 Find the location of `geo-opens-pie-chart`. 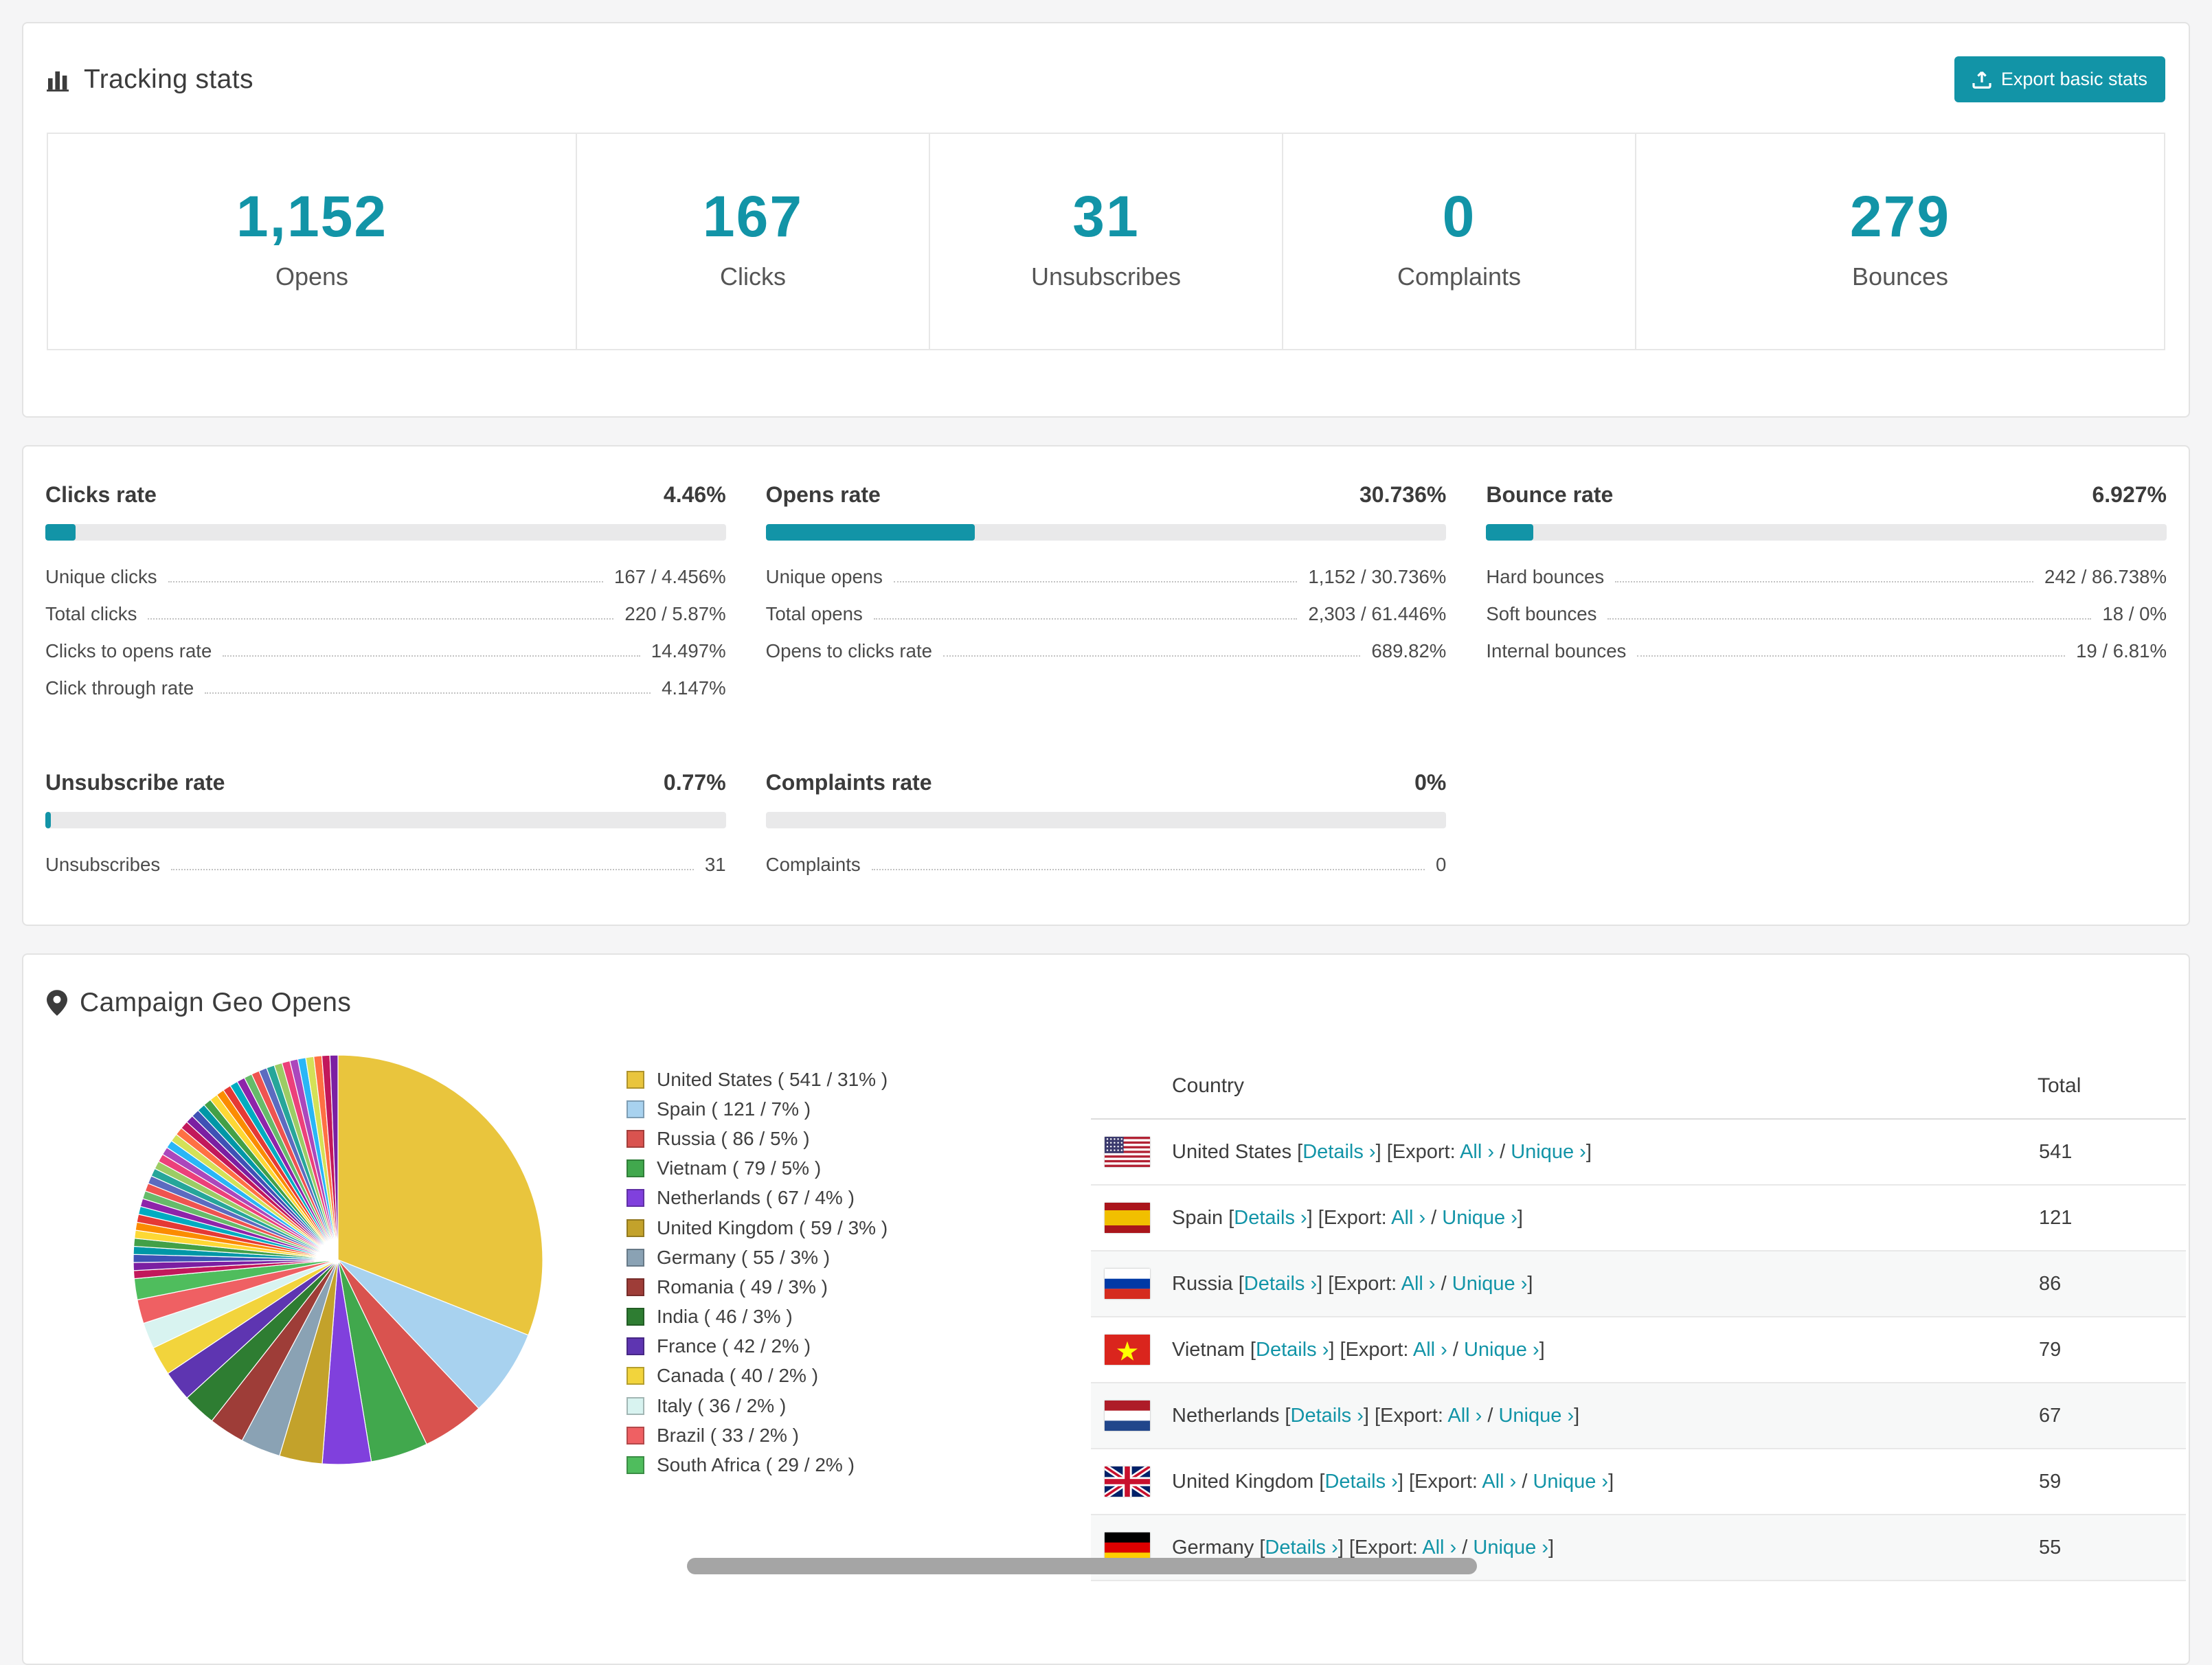

geo-opens-pie-chart is located at coordinates (338, 1262).